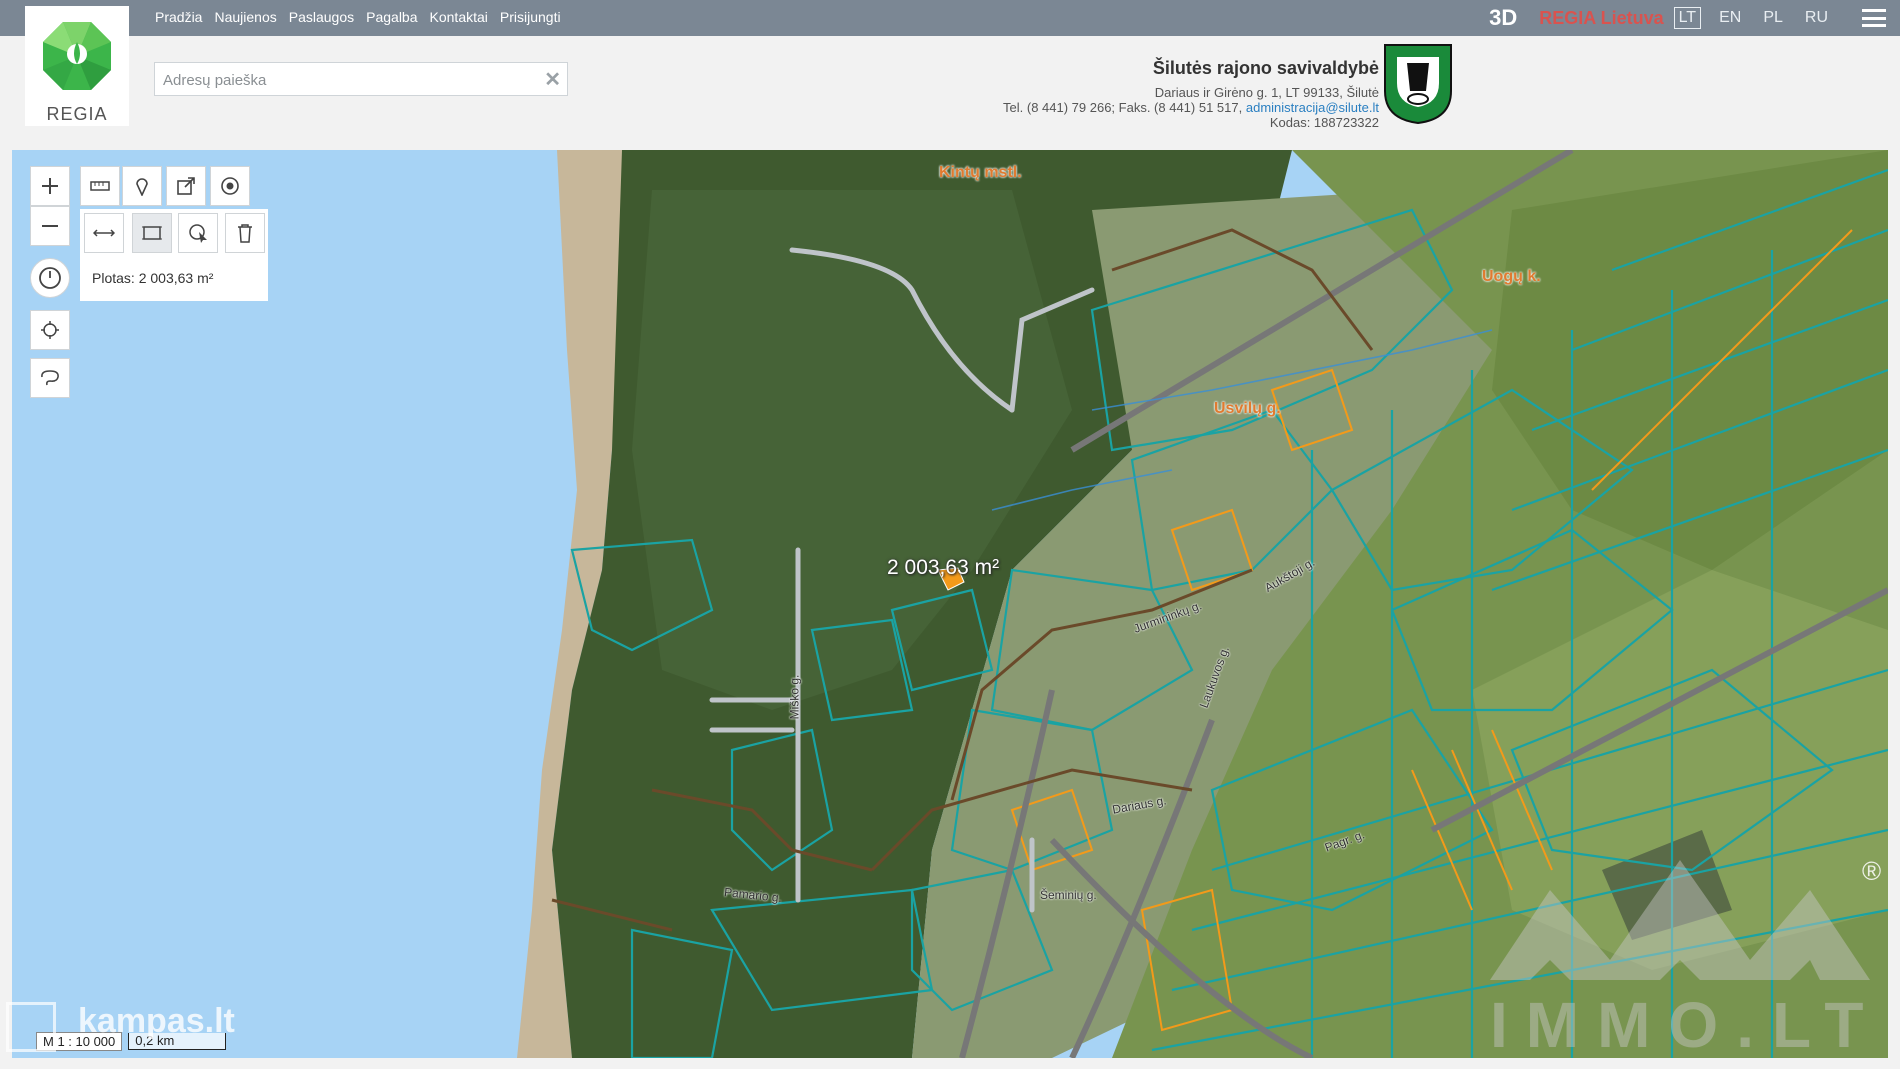 The image size is (1900, 1069). I want to click on immo-mountain-icon, so click(1680, 920).